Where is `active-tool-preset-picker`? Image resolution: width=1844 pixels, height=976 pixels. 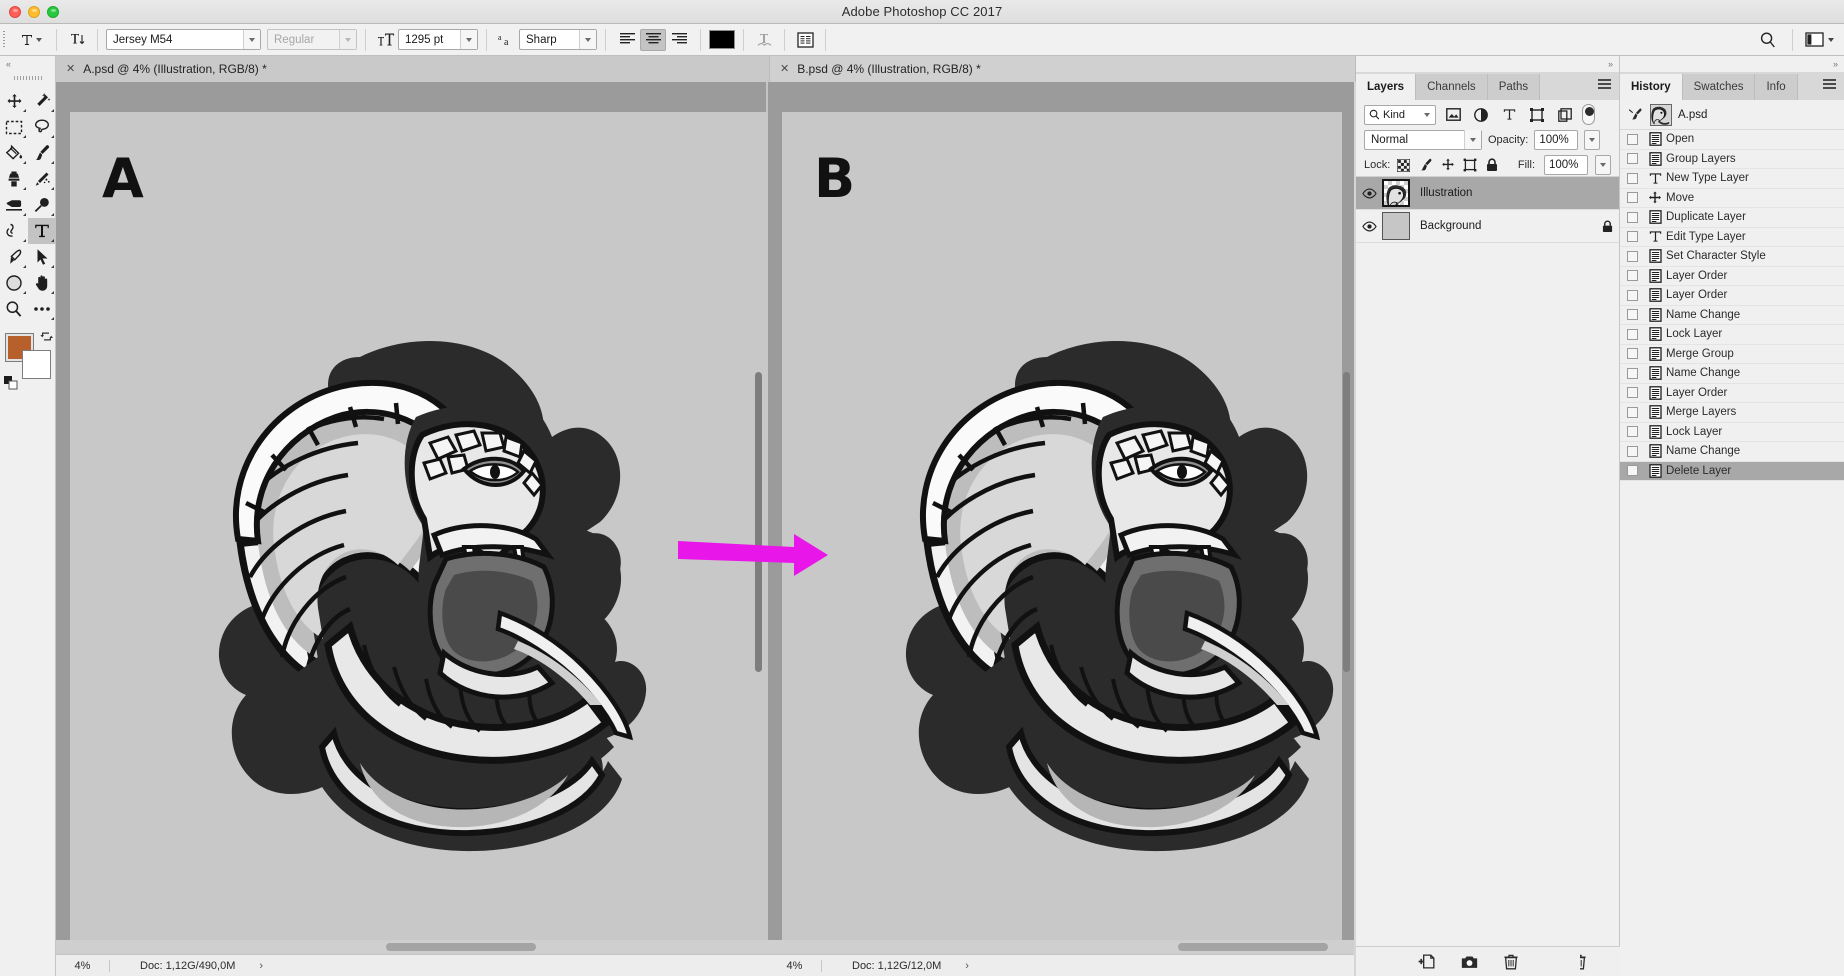 active-tool-preset-picker is located at coordinates (31, 40).